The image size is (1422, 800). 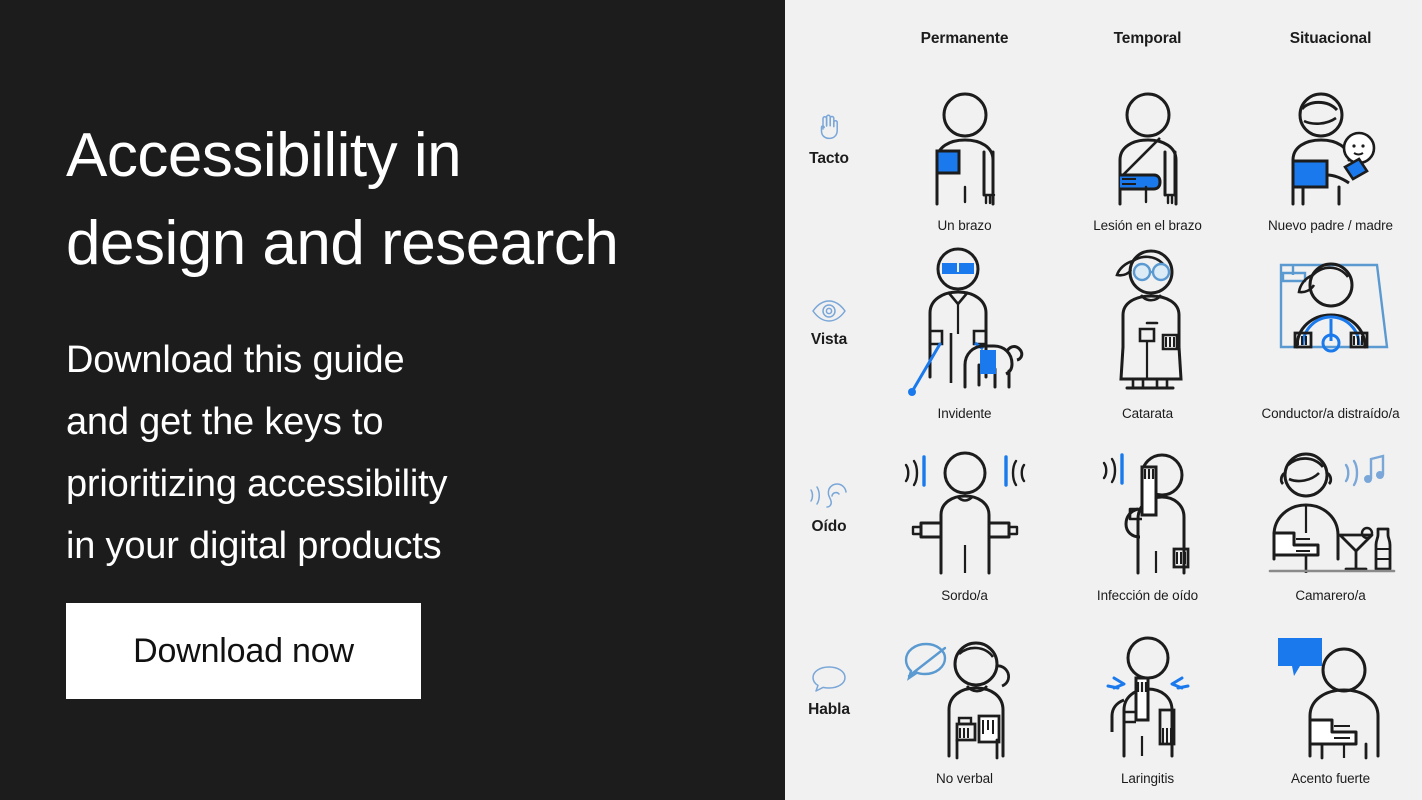 I want to click on person-with-cataract-glasses-illustration, so click(x=1147, y=322).